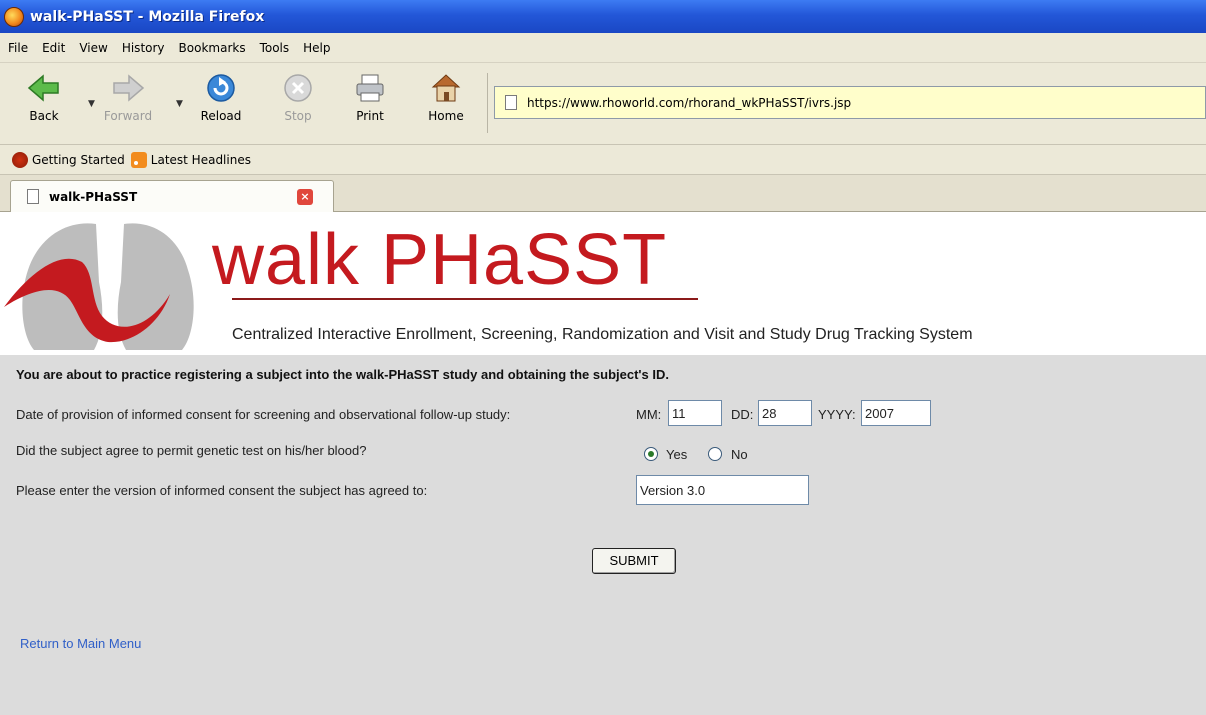 The width and height of the screenshot is (1206, 715). What do you see at coordinates (837, 414) in the screenshot?
I see `yyyy-label: YYYY:` at bounding box center [837, 414].